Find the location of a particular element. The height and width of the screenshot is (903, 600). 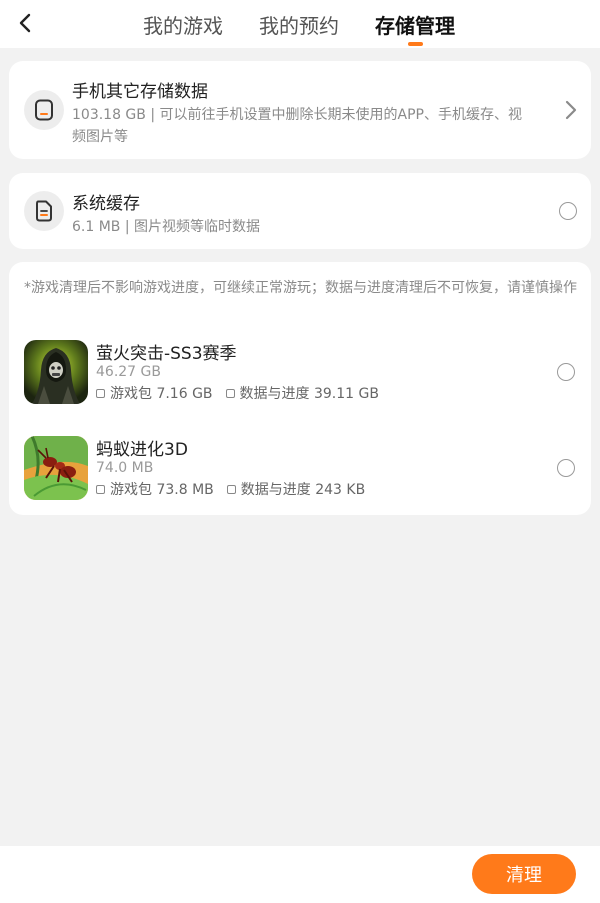

tab-my-reservations: 我的预约 is located at coordinates (299, 24).